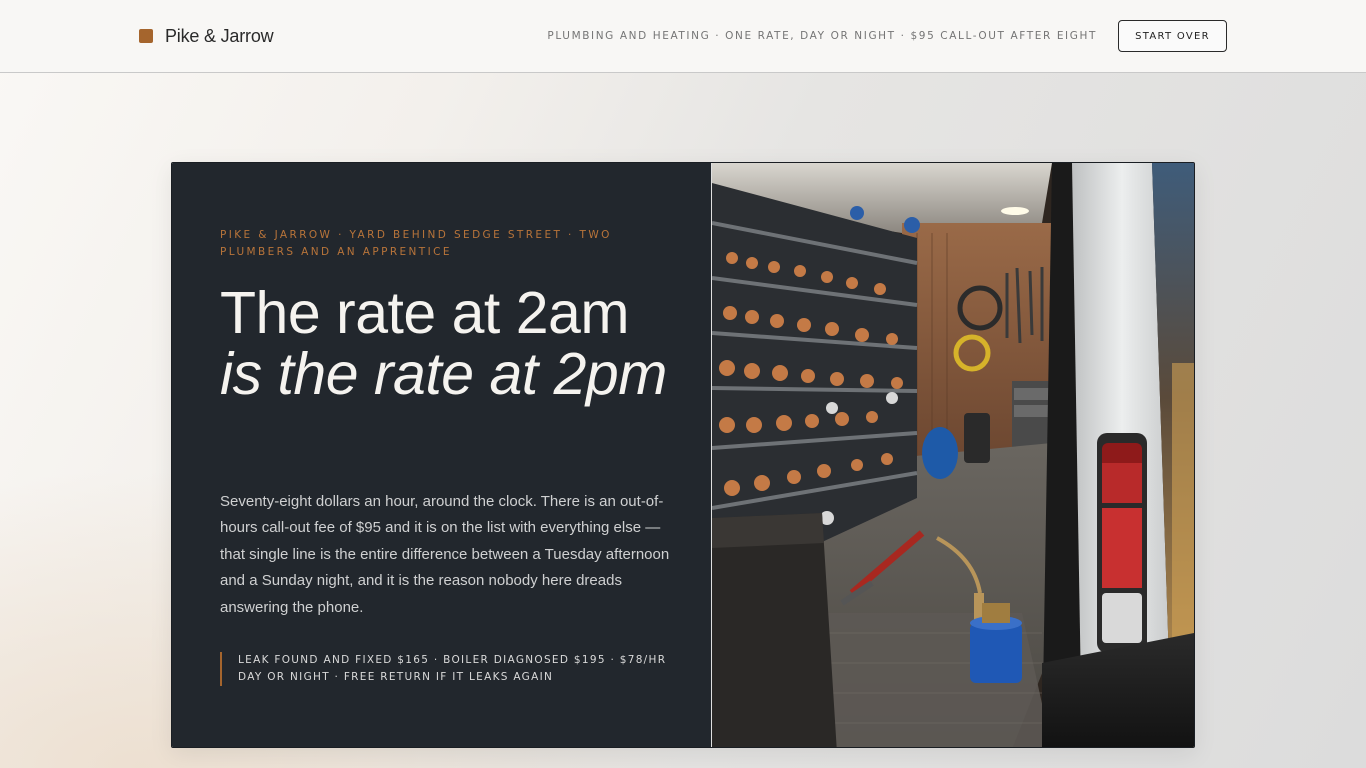 This screenshot has width=1366, height=768. Describe the element at coordinates (219, 35) in the screenshot. I see `brand-name: Pike & Jarrow` at that location.